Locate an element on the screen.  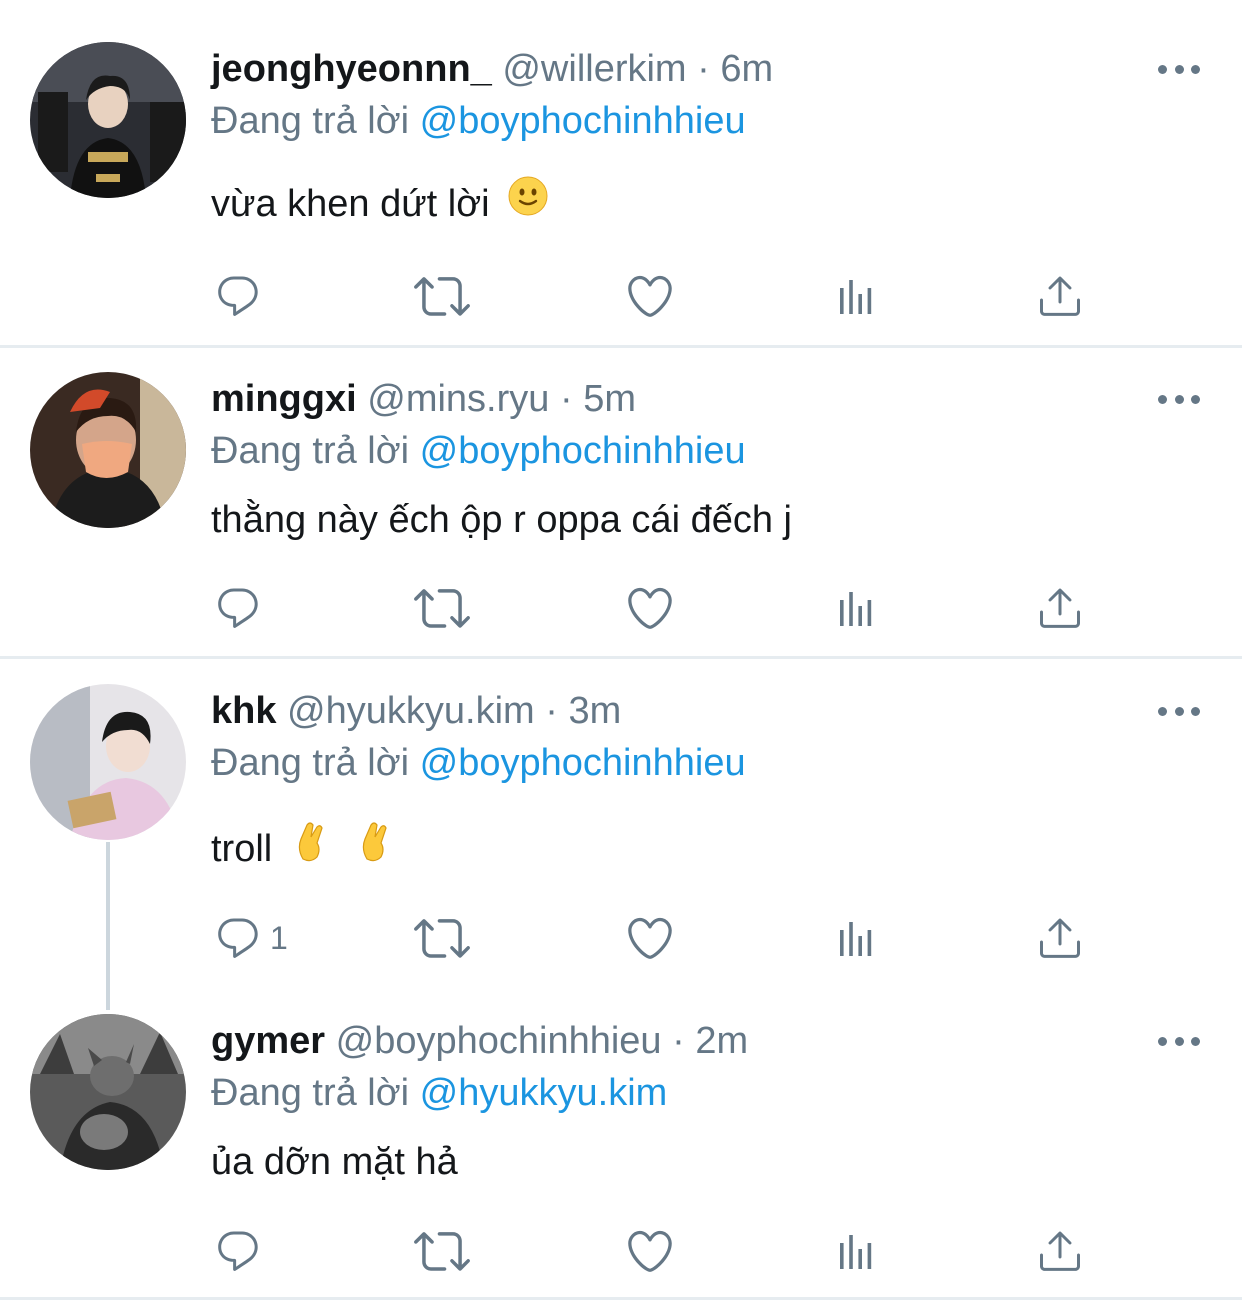
timestamp: 2m is located at coordinates (721, 1041).